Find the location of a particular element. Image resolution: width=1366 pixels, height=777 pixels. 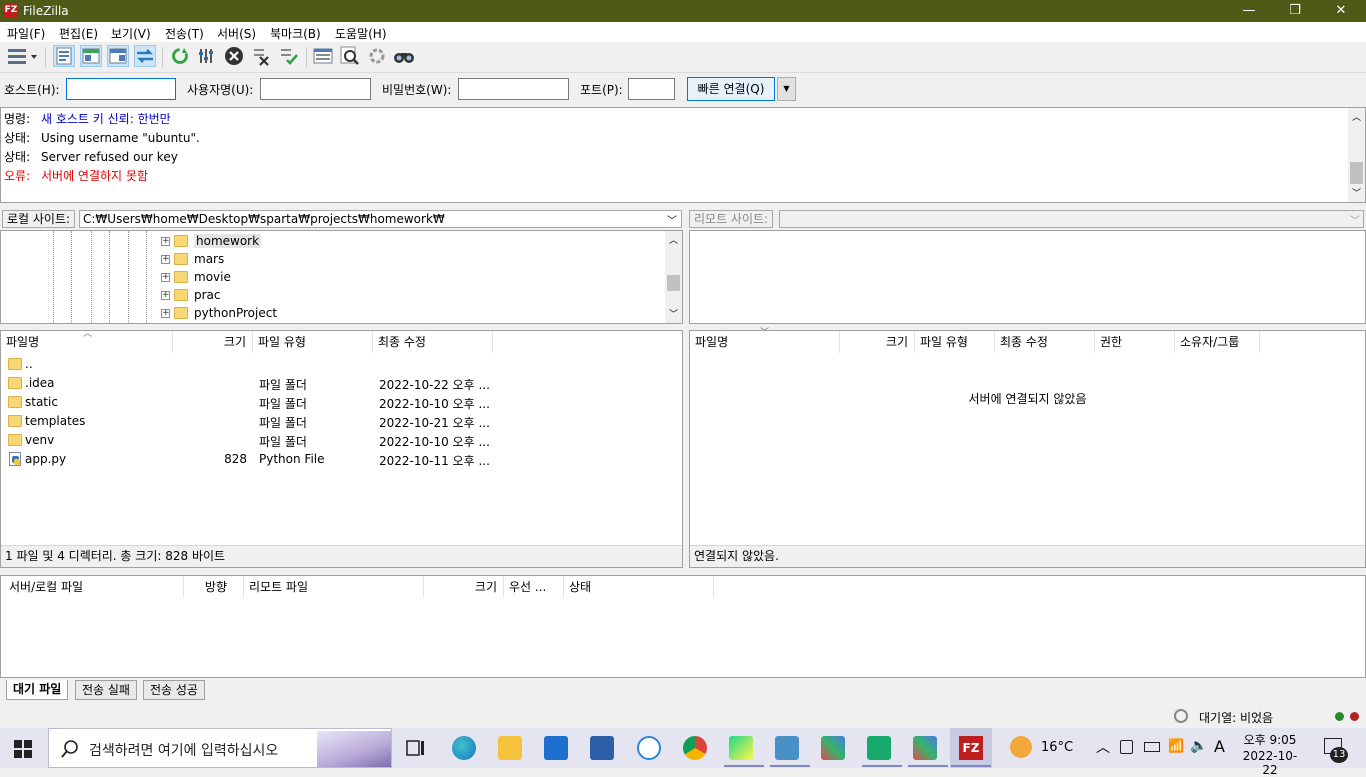

close-button: ✕ is located at coordinates (1341, 11).